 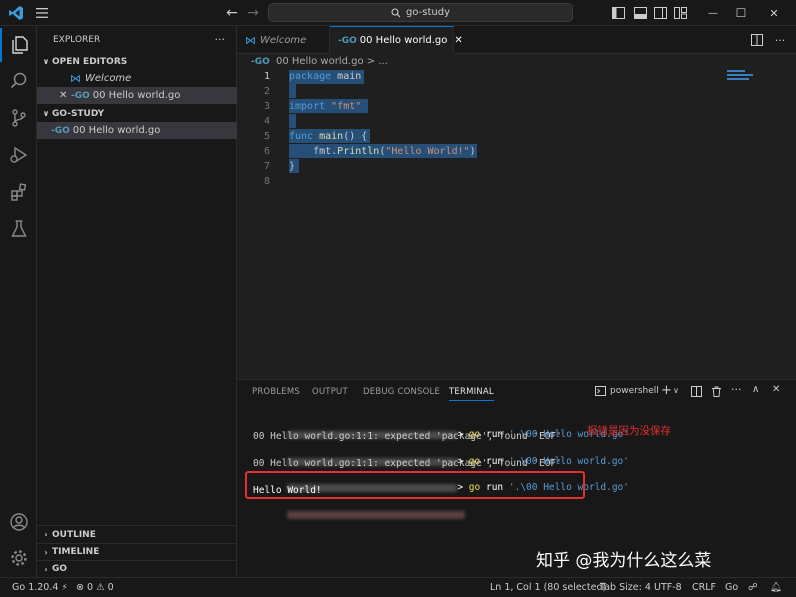 I want to click on menu-icon, so click(x=42, y=13).